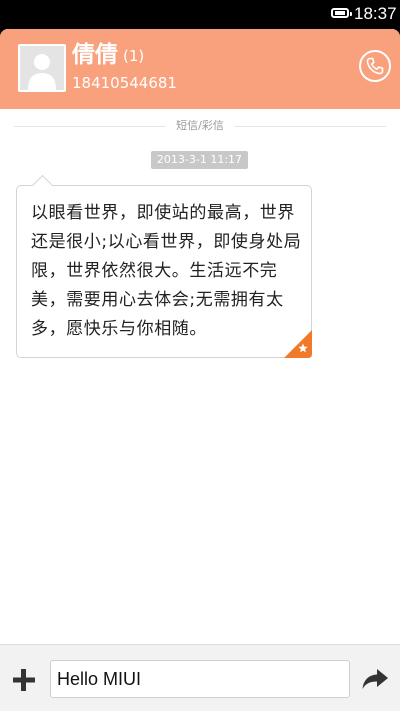 The image size is (400, 711). I want to click on contact-name: 倩倩, so click(95, 55).